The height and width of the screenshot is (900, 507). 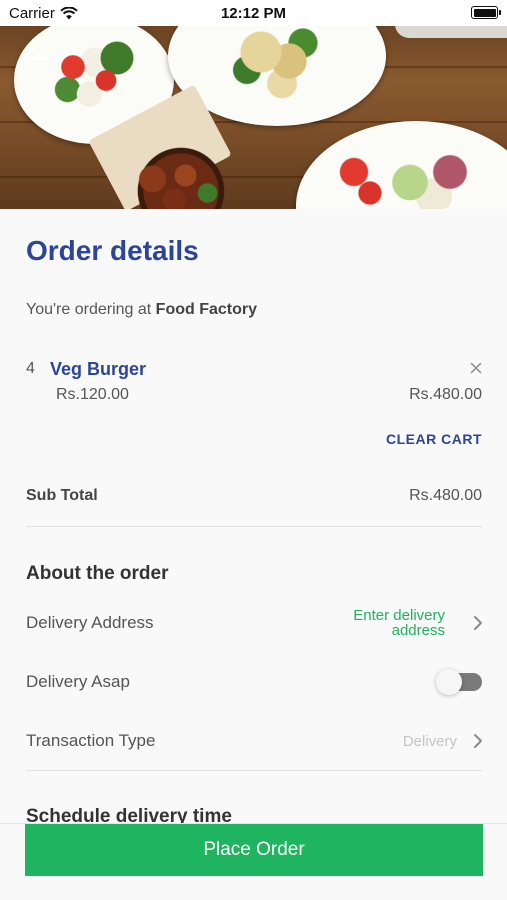 What do you see at coordinates (449, 682) in the screenshot?
I see `toggle-knob` at bounding box center [449, 682].